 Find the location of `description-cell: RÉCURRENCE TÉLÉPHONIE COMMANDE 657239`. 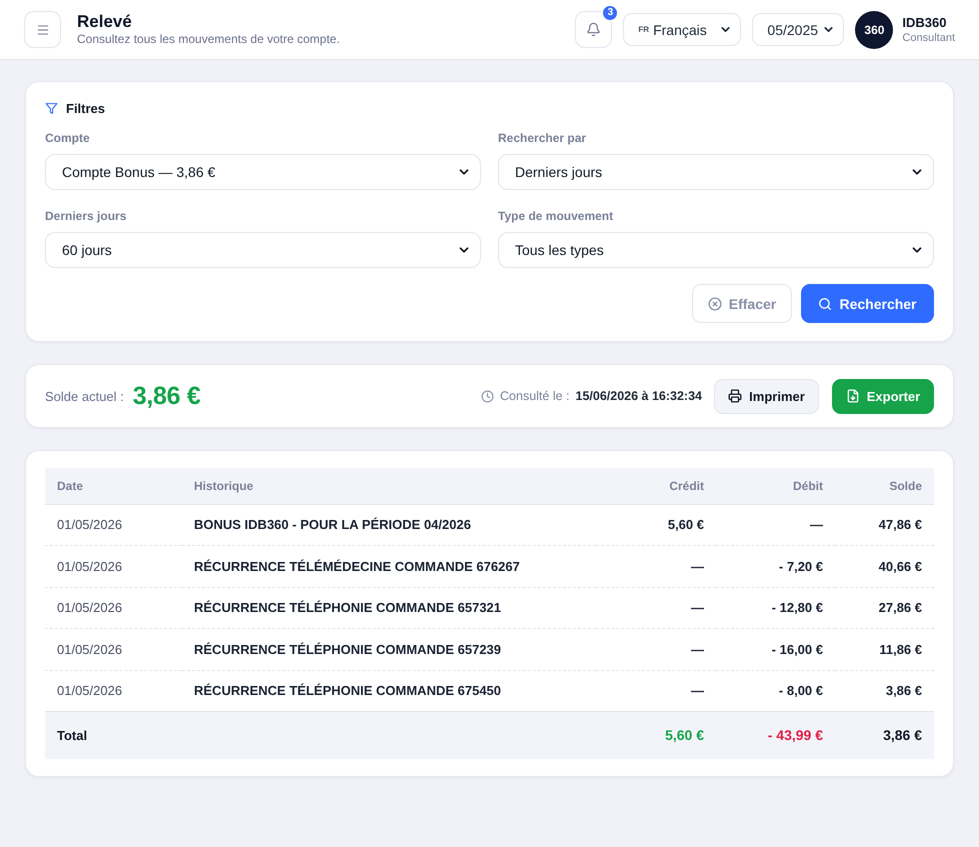

description-cell: RÉCURRENCE TÉLÉPHONIE COMMANDE 657239 is located at coordinates (389, 649).